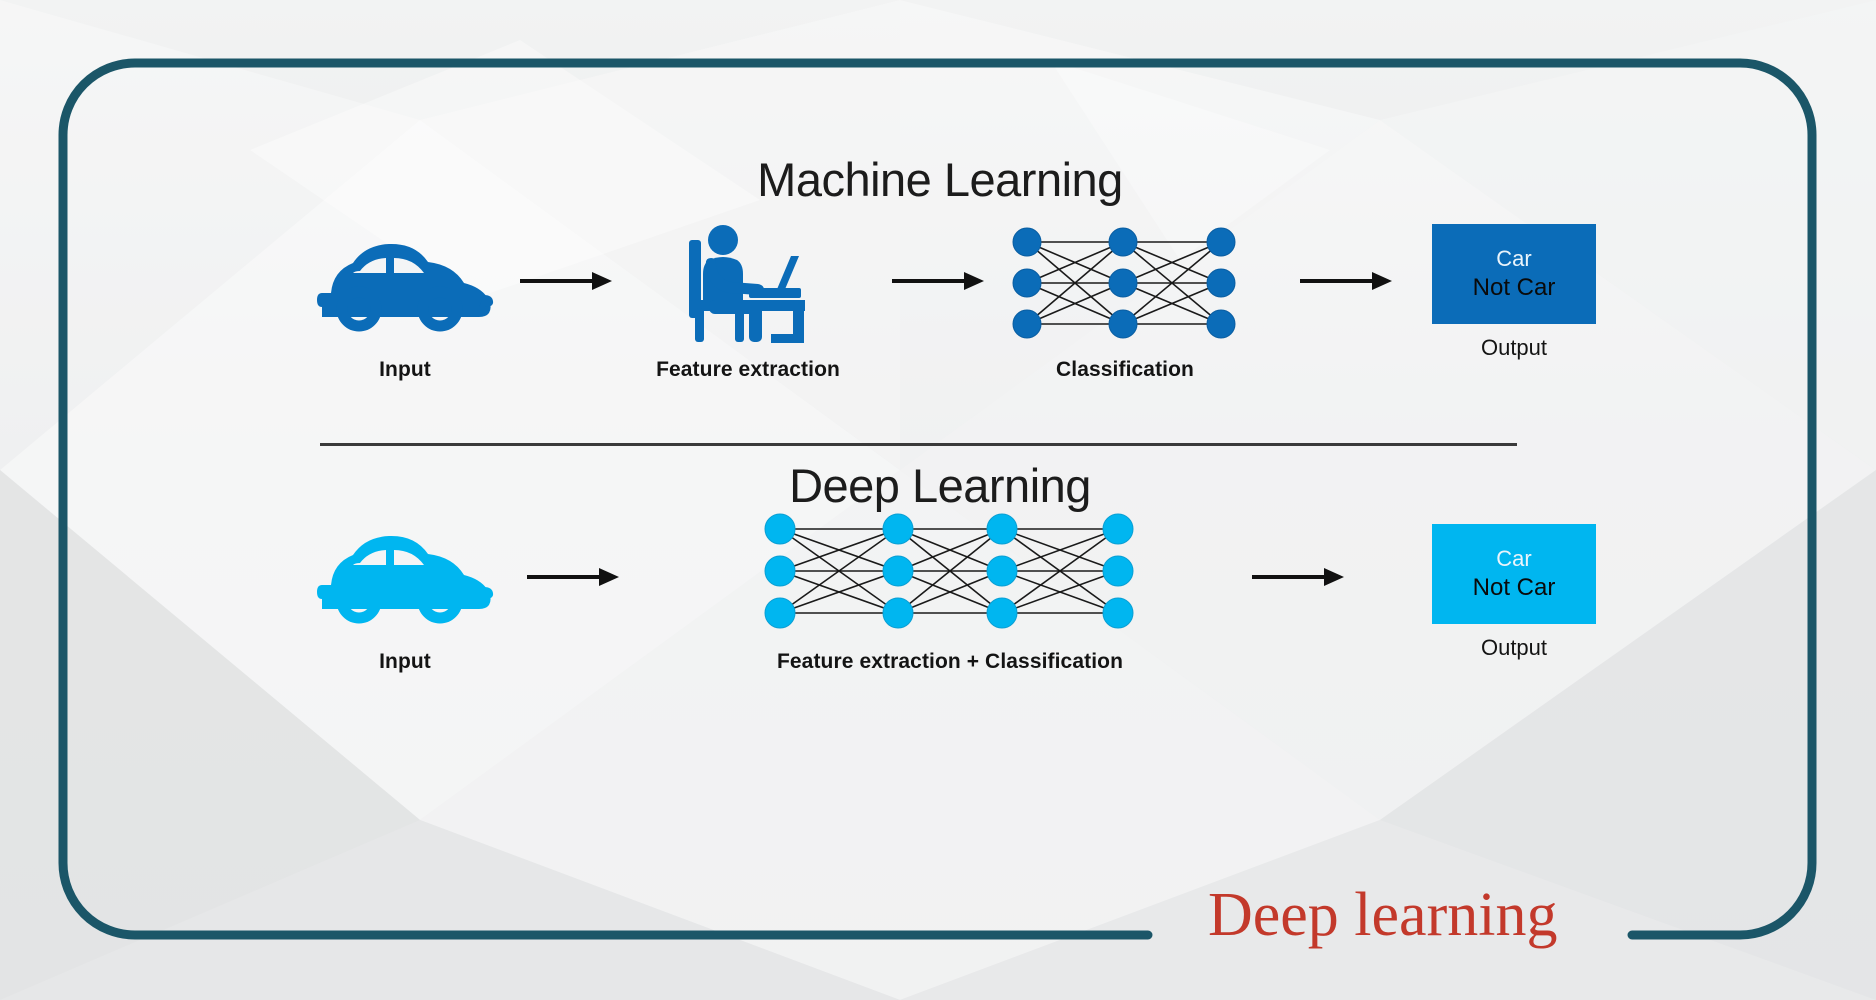 Image resolution: width=1876 pixels, height=1000 pixels. What do you see at coordinates (748, 369) in the screenshot?
I see `ml-stage-label-feature-extraction: Feature extraction` at bounding box center [748, 369].